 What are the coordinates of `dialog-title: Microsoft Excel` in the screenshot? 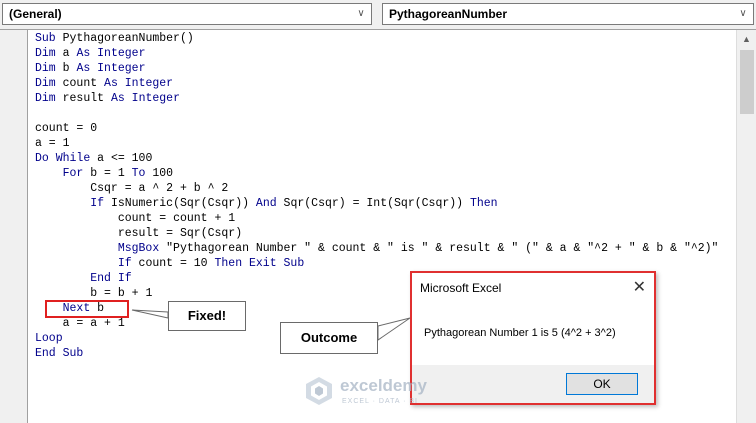 It's located at (461, 288).